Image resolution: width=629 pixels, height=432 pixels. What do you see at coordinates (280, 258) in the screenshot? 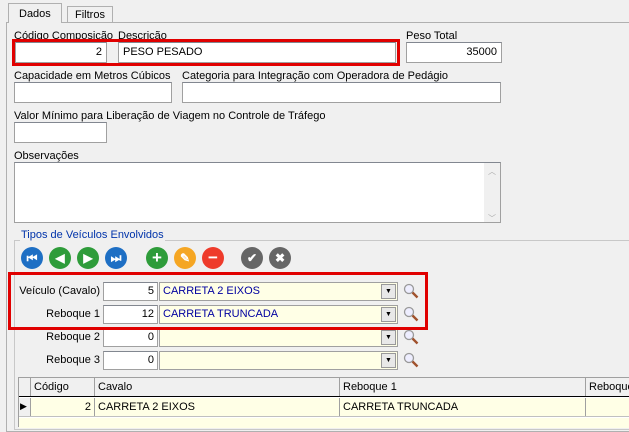
I see `cancel-button: ✖` at bounding box center [280, 258].